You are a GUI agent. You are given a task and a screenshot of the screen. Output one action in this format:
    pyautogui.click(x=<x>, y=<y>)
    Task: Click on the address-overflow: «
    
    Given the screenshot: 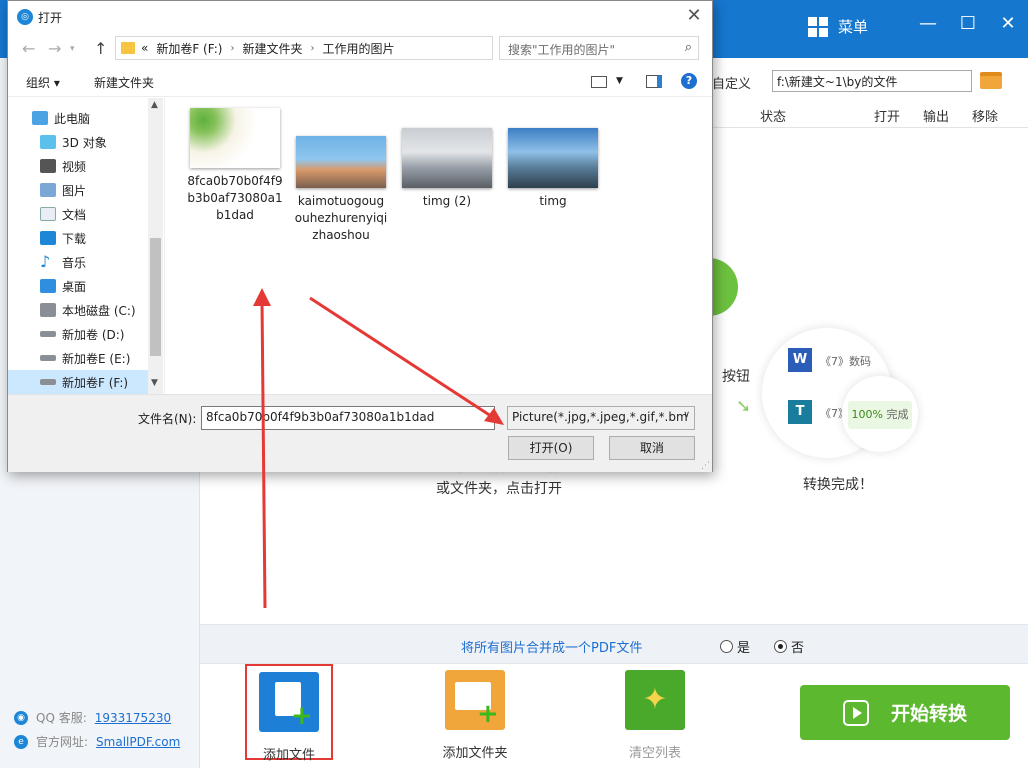 What is the action you would take?
    pyautogui.click(x=144, y=48)
    